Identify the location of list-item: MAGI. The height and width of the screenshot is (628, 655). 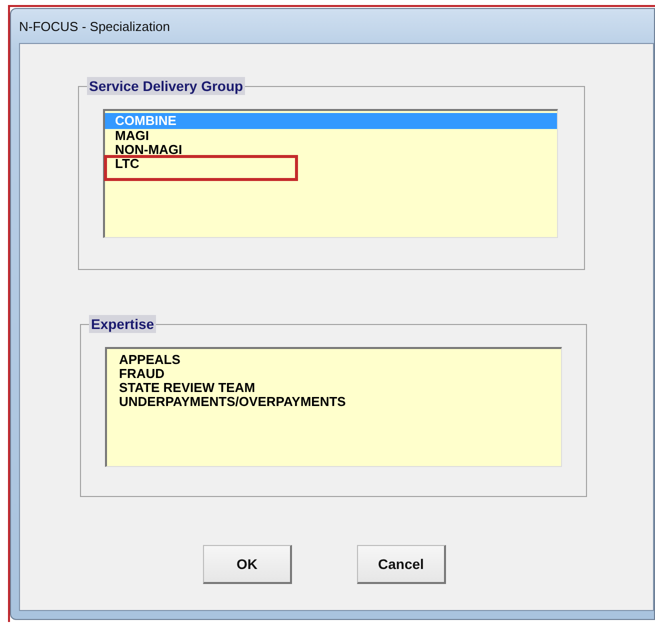
(331, 136).